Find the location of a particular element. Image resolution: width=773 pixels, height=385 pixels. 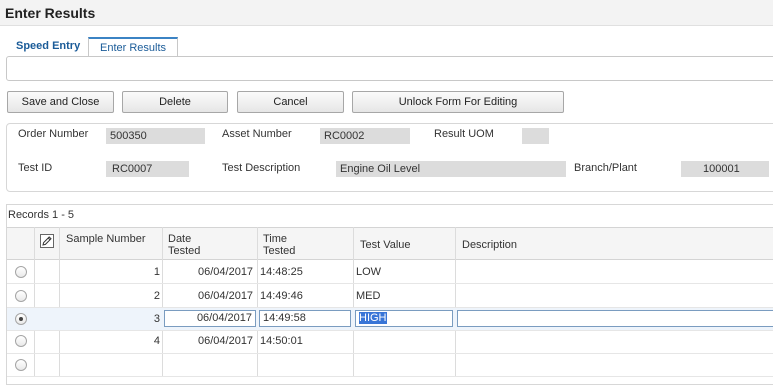

cancel-label: Cancel is located at coordinates (290, 102).